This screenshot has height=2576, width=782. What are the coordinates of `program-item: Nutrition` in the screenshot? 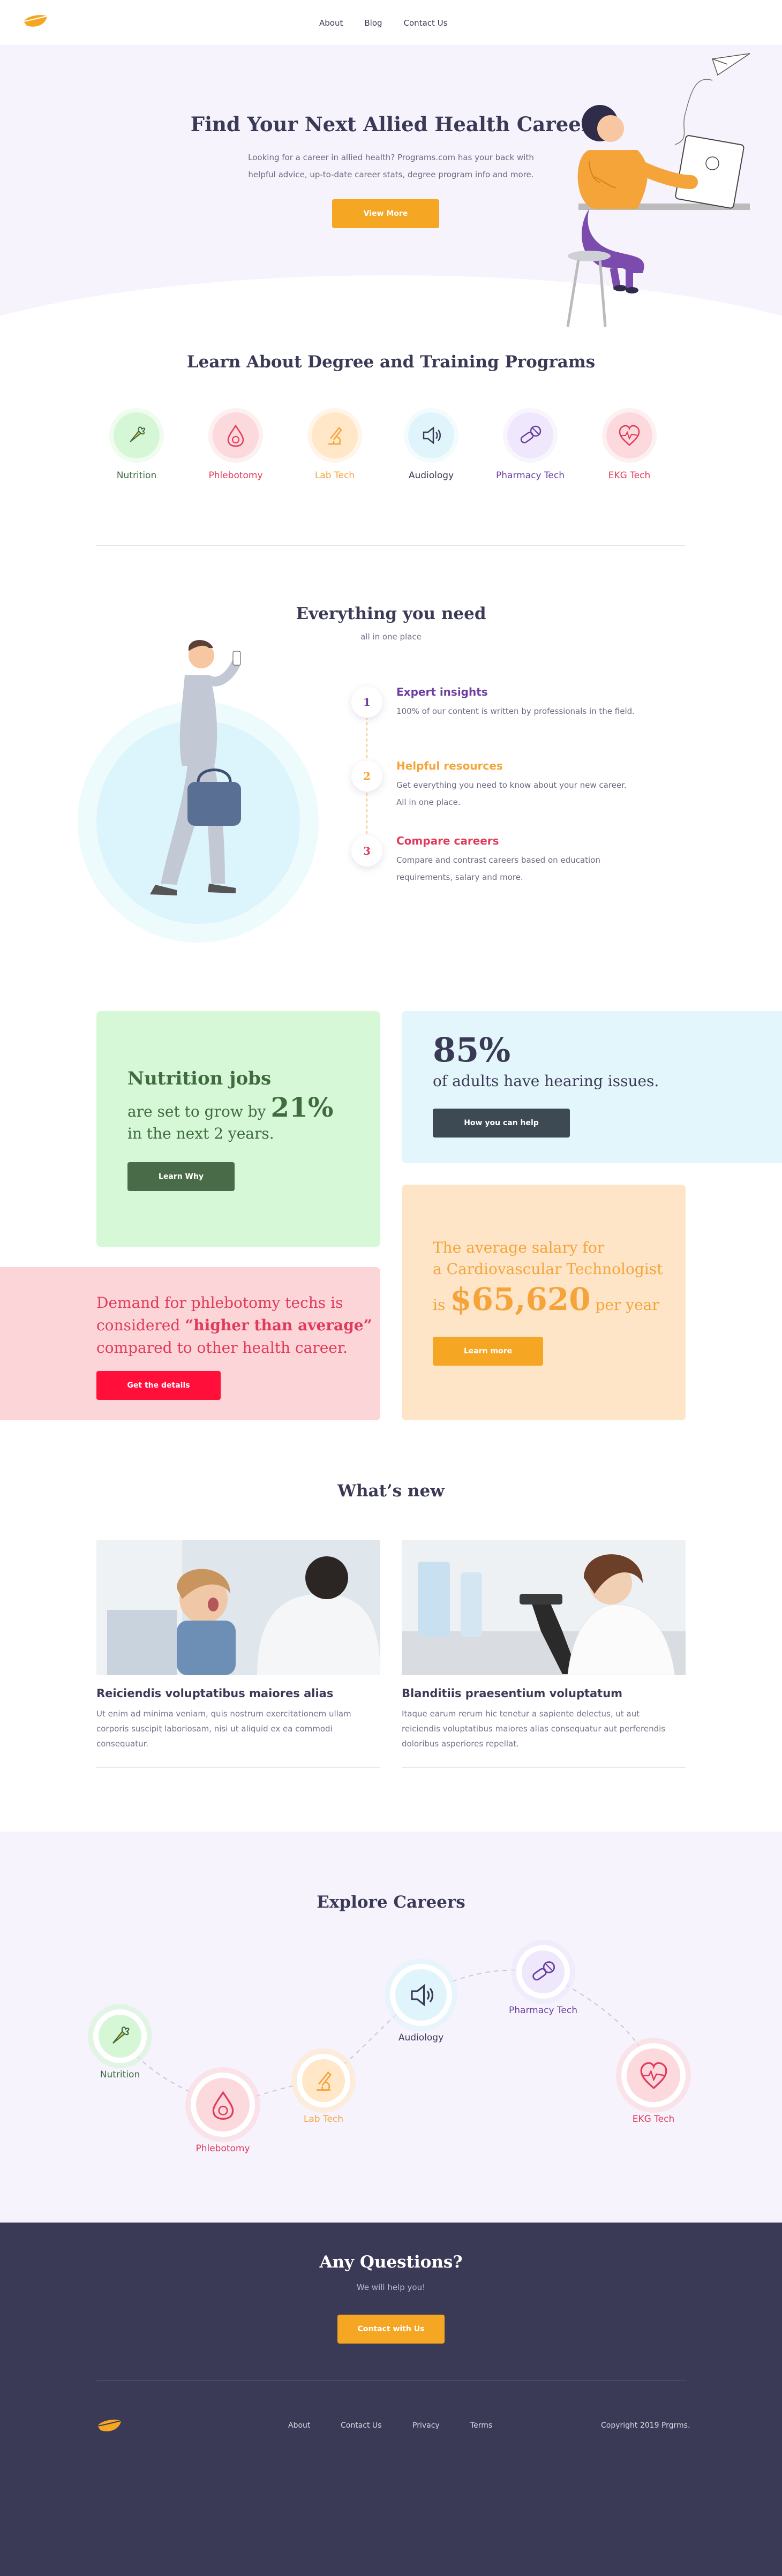 It's located at (136, 446).